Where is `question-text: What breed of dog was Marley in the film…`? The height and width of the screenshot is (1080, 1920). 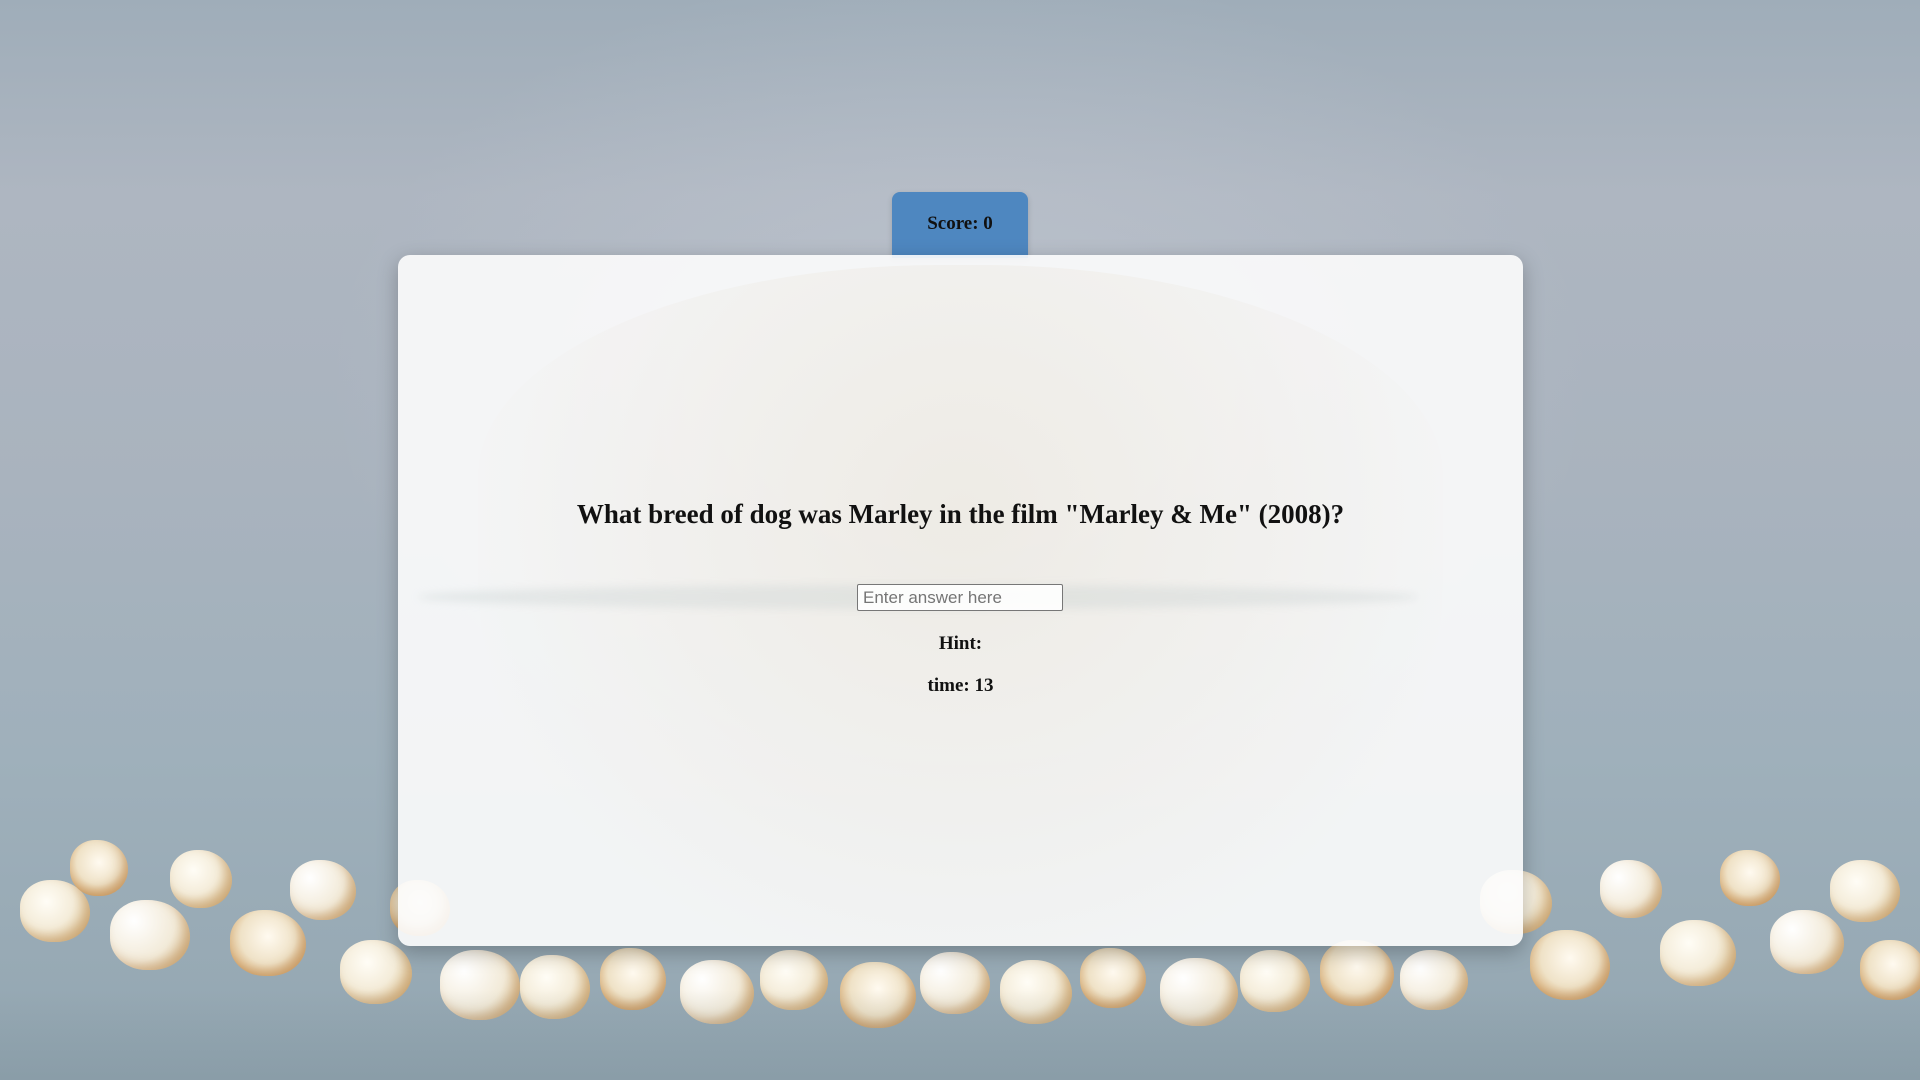
question-text: What breed of dog was Marley in the film… is located at coordinates (960, 514).